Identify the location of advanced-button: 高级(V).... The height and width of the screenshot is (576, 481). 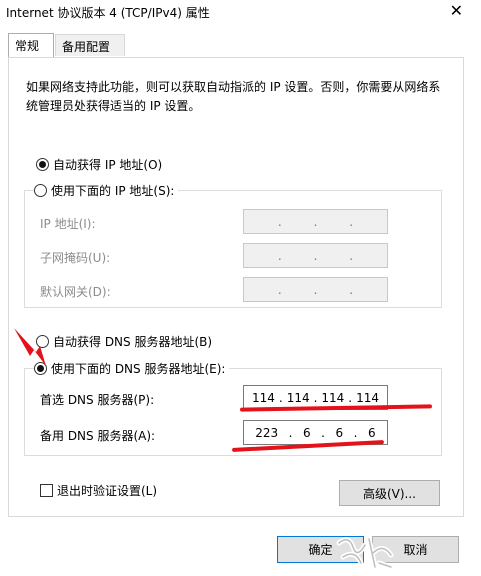
(389, 493).